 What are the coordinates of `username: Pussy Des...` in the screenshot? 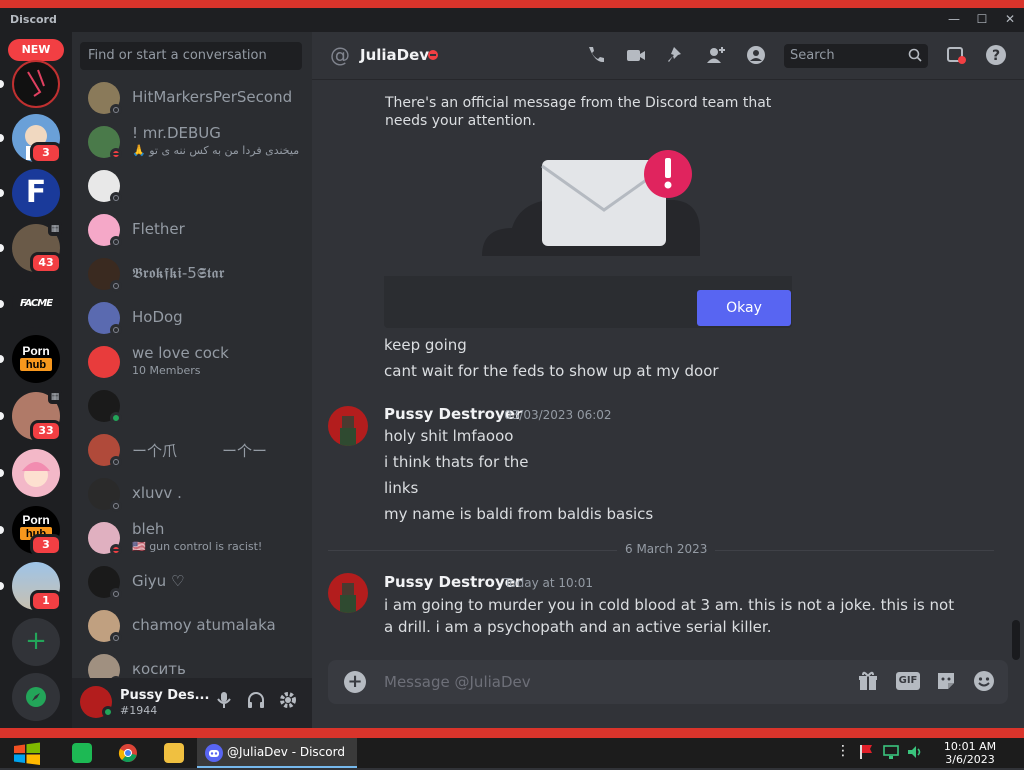 It's located at (165, 695).